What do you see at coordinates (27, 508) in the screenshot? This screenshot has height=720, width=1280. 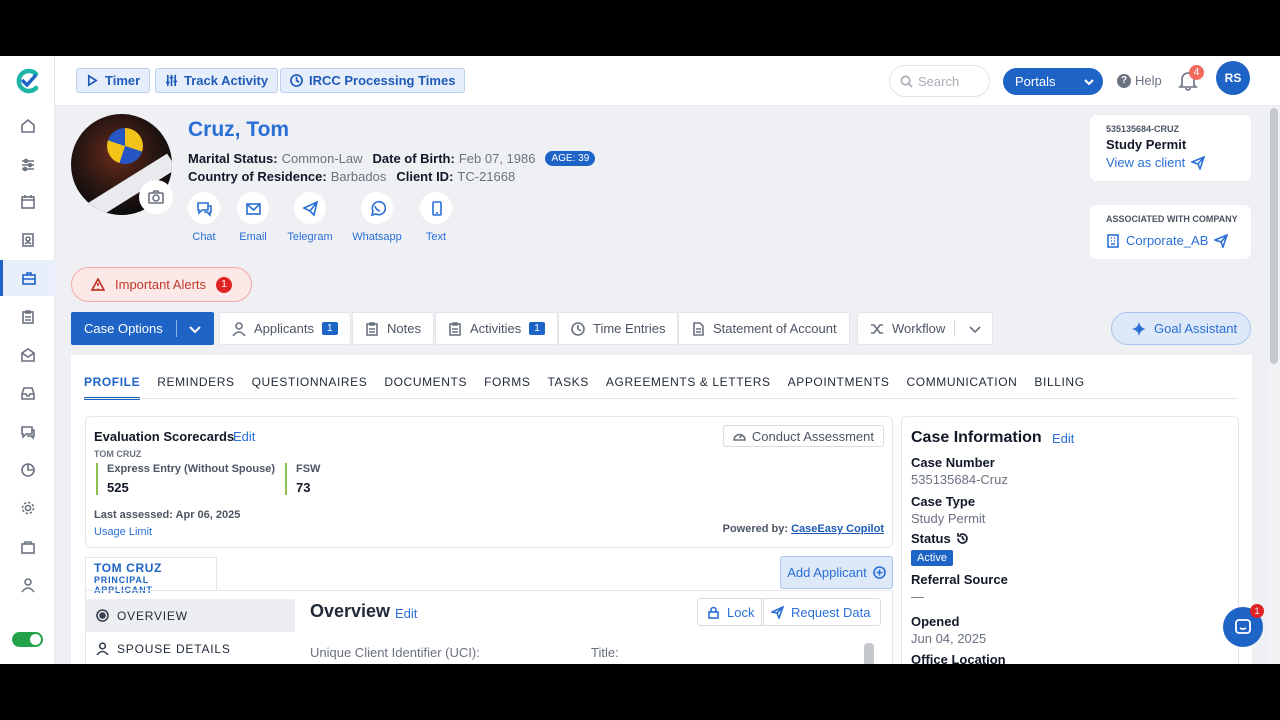 I see `settings-icon` at bounding box center [27, 508].